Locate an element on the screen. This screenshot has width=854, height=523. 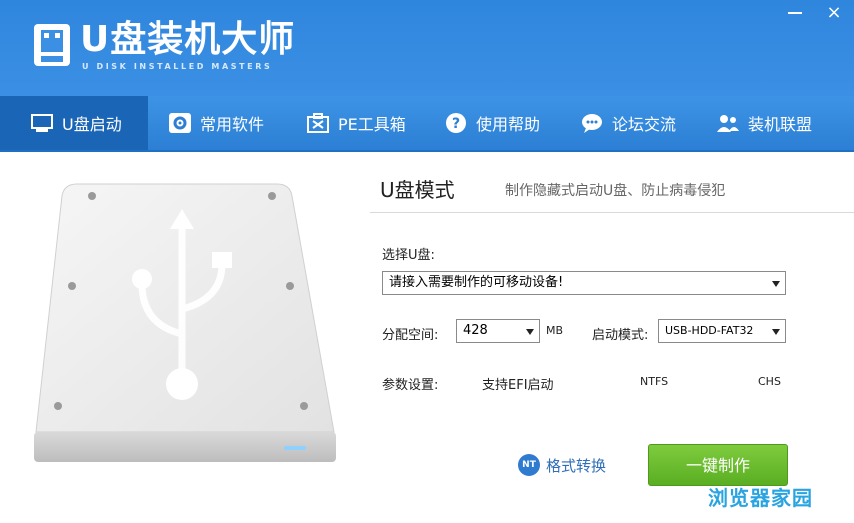
nav-item-label: PE工具箱 is located at coordinates (372, 124).